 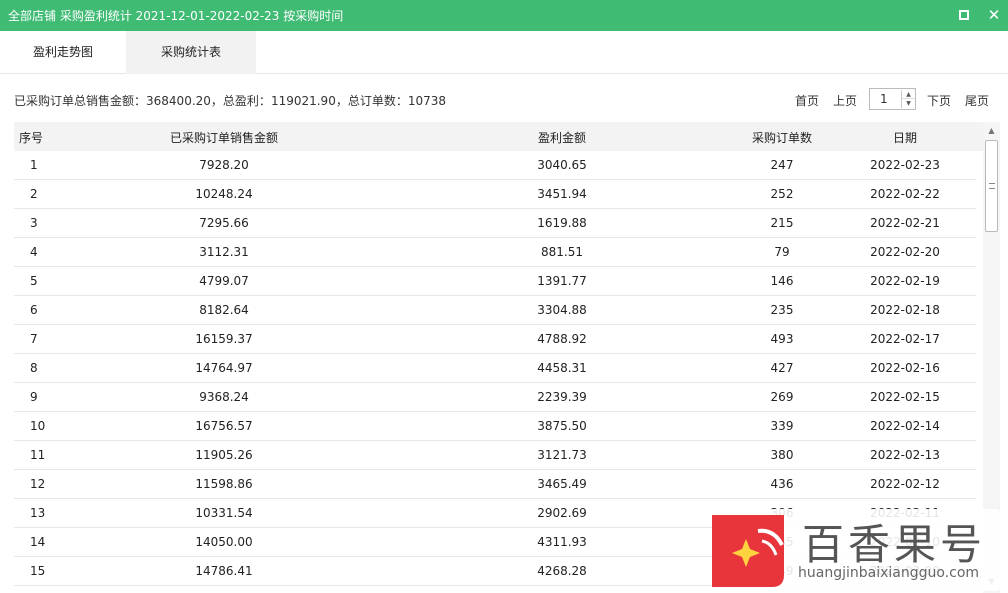 What do you see at coordinates (905, 165) in the screenshot?
I see `cell-date: 2022-02-23` at bounding box center [905, 165].